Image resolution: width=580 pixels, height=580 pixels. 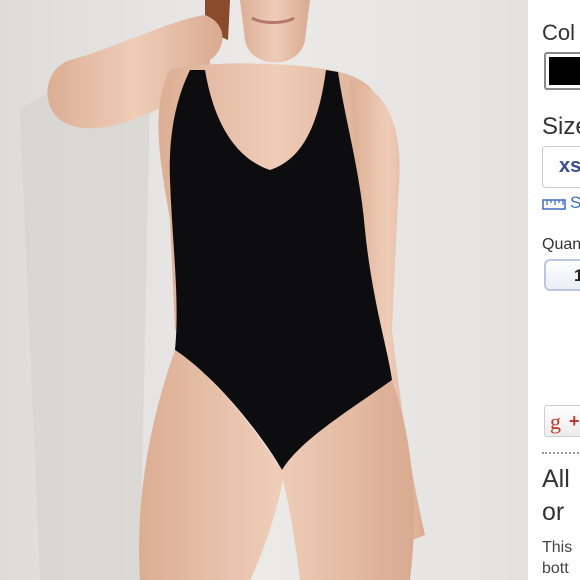 I want to click on color-swatch-black, so click(x=562, y=71).